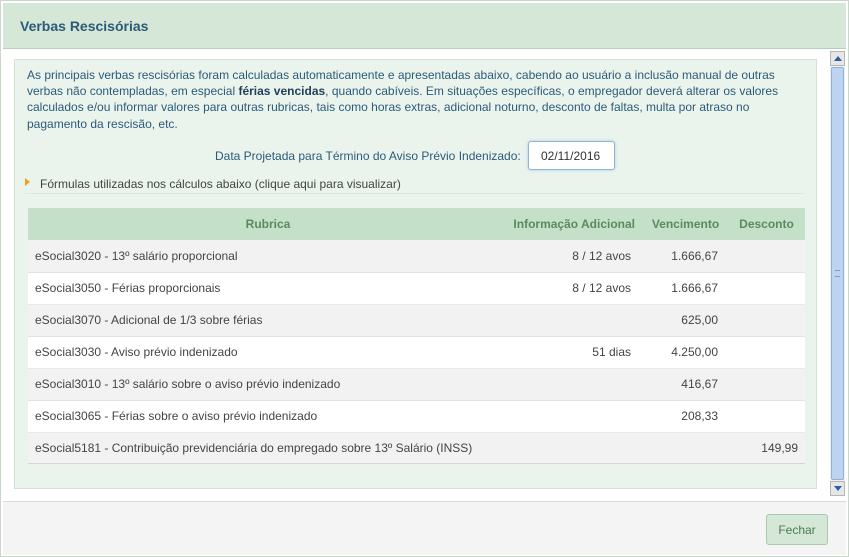 The height and width of the screenshot is (557, 849). I want to click on scroll-thumb, so click(837, 273).